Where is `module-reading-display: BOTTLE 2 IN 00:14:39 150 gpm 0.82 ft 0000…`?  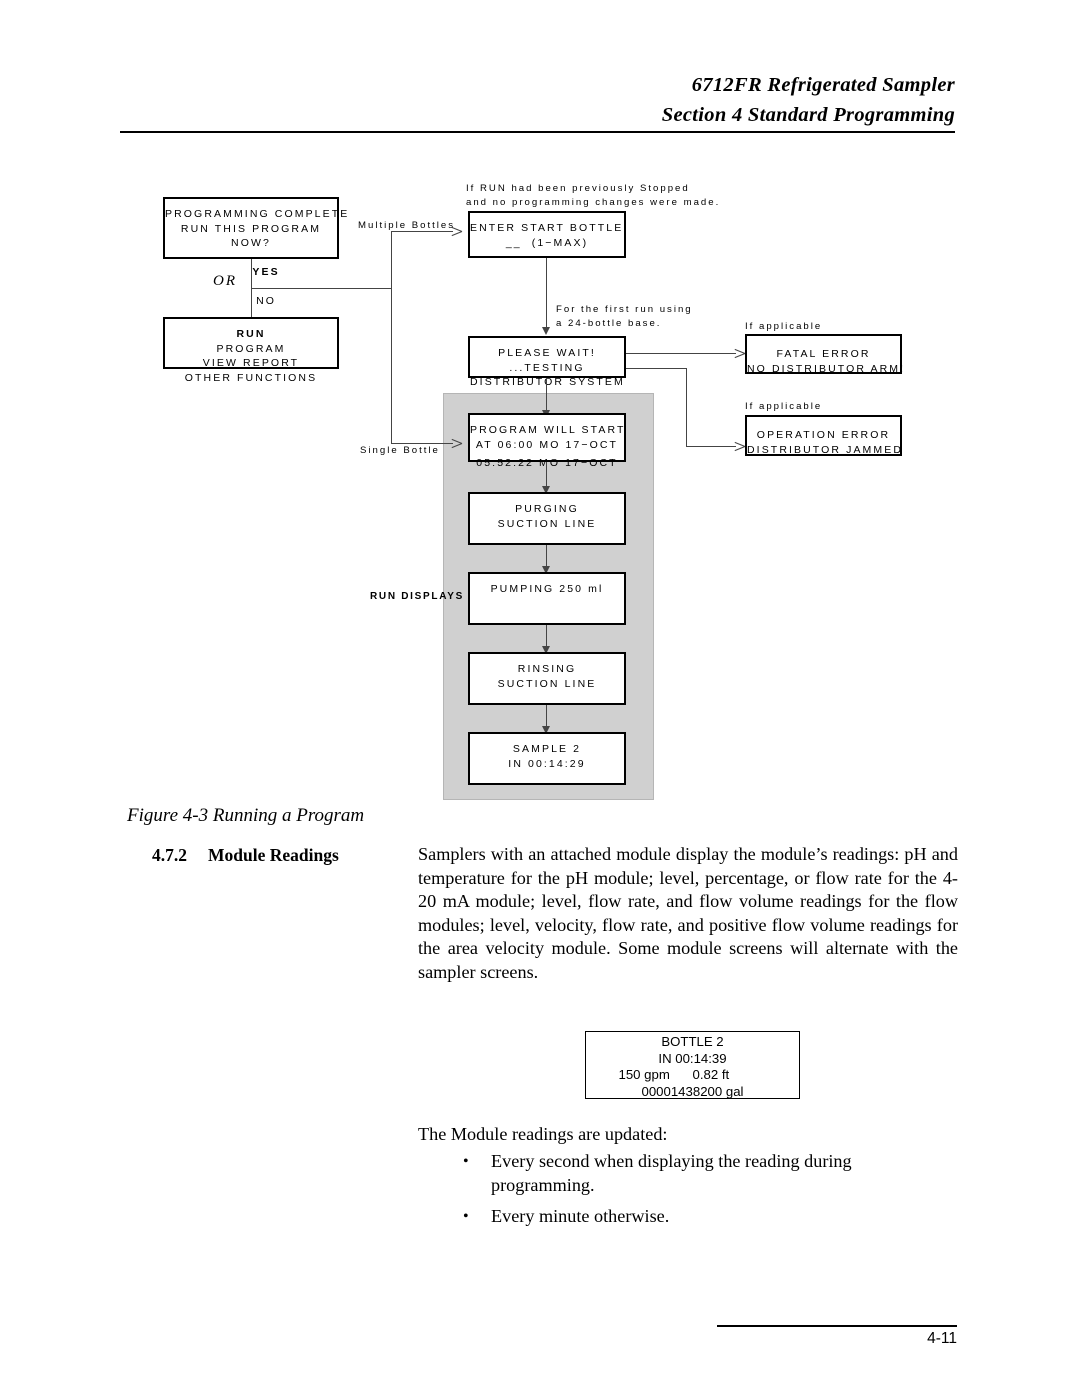
module-reading-display: BOTTLE 2 IN 00:14:39 150 gpm 0.82 ft 0000… is located at coordinates (692, 1065).